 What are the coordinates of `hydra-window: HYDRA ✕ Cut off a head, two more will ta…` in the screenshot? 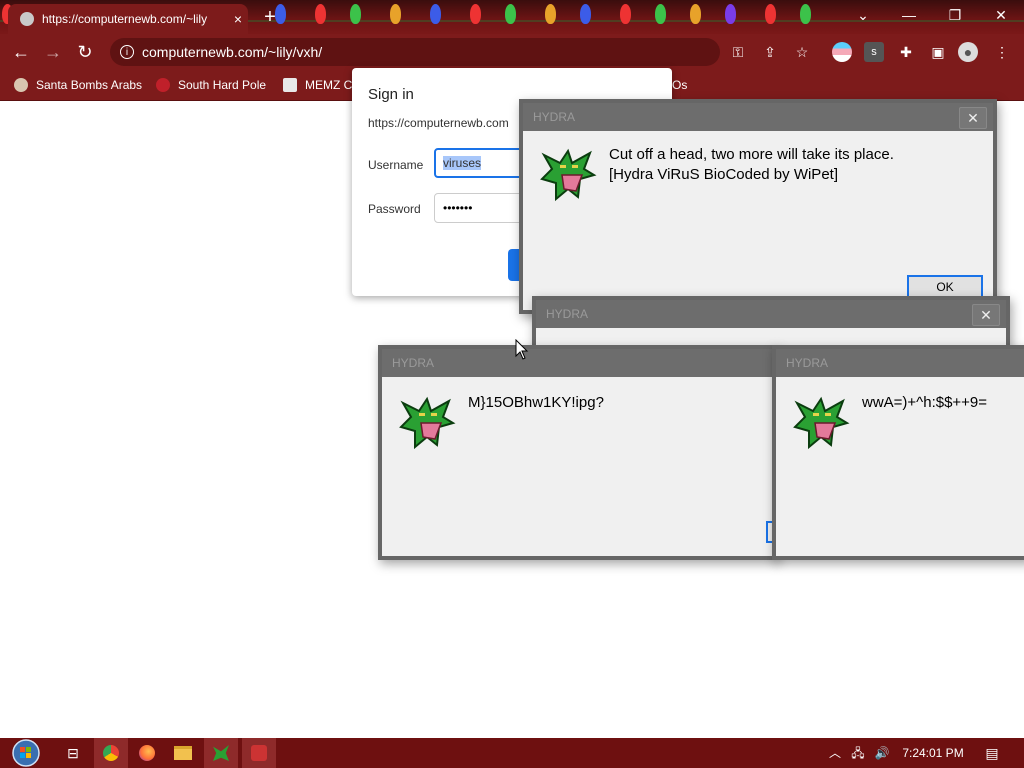 It's located at (758, 206).